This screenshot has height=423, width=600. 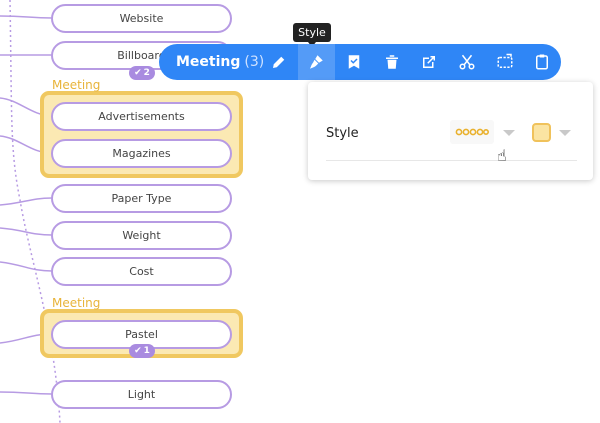 I want to click on node-label: Advertisements, so click(x=141, y=116).